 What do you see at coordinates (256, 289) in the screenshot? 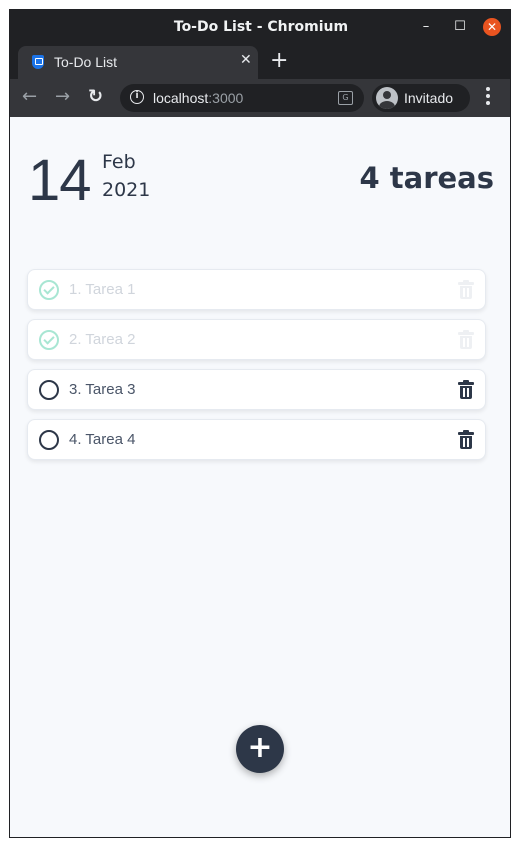
I see `task-item: 1. Tarea 1` at bounding box center [256, 289].